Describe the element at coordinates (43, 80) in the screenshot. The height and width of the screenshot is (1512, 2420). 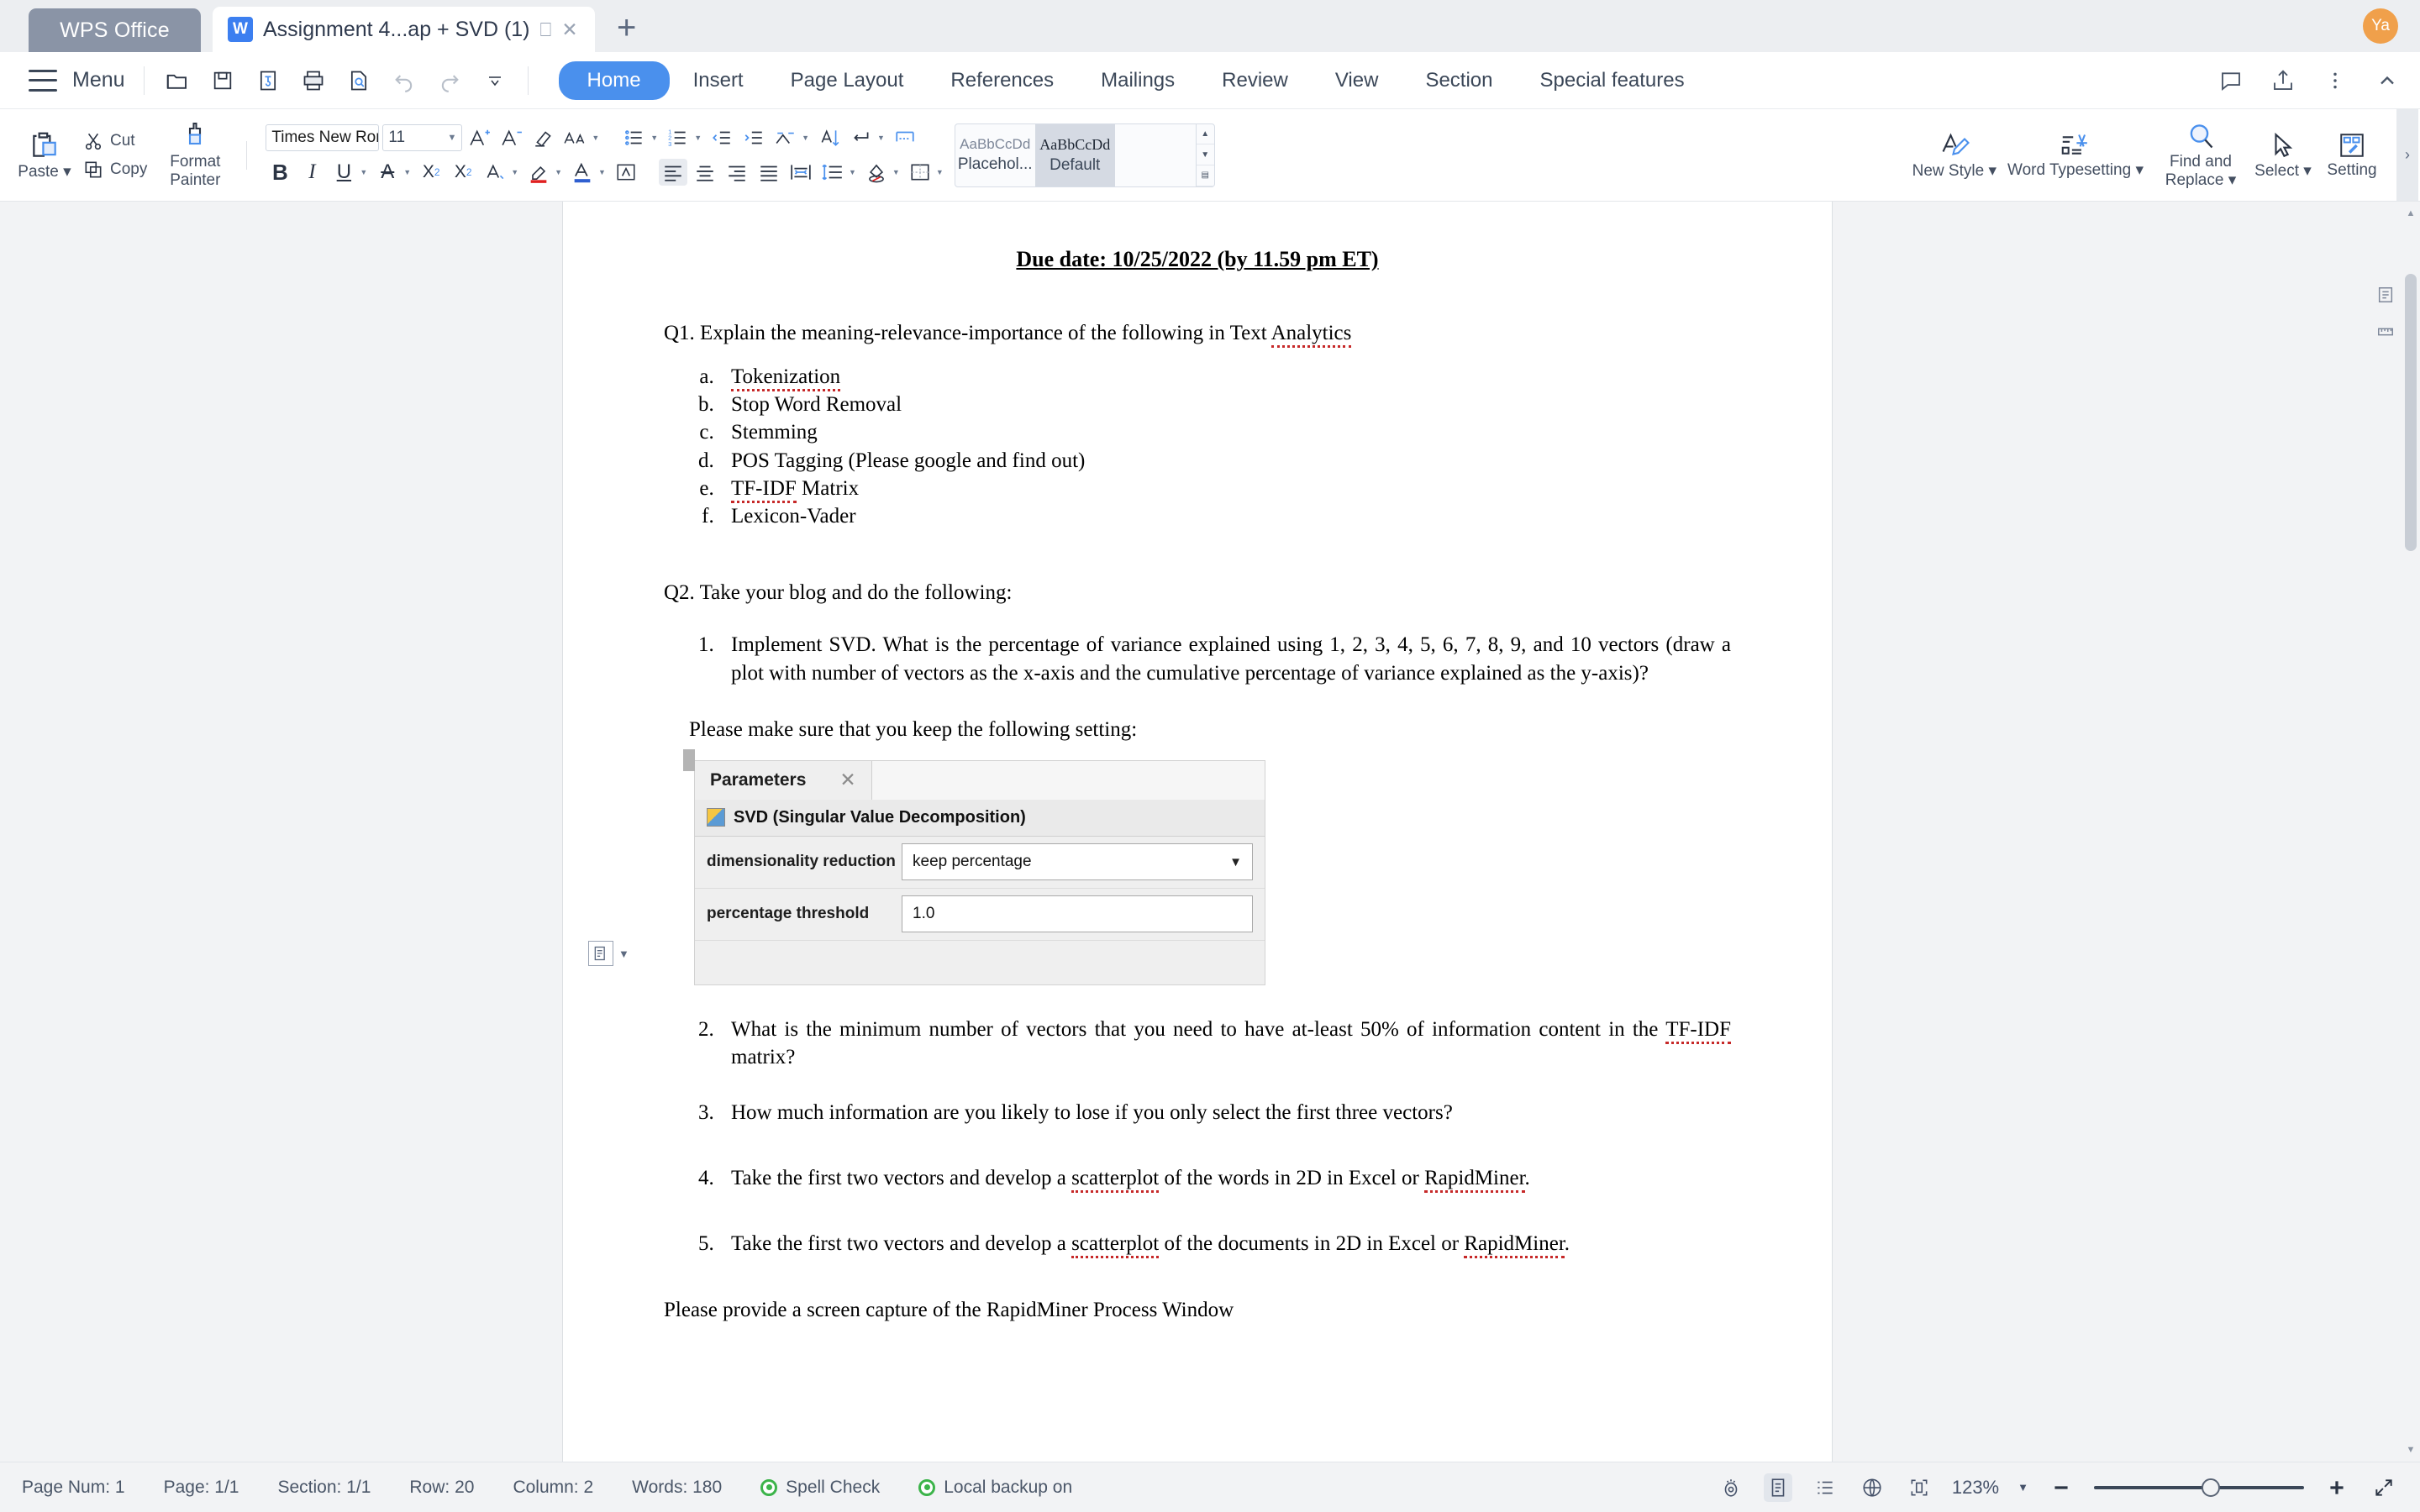
I see `hamburger-menu-icon` at that location.